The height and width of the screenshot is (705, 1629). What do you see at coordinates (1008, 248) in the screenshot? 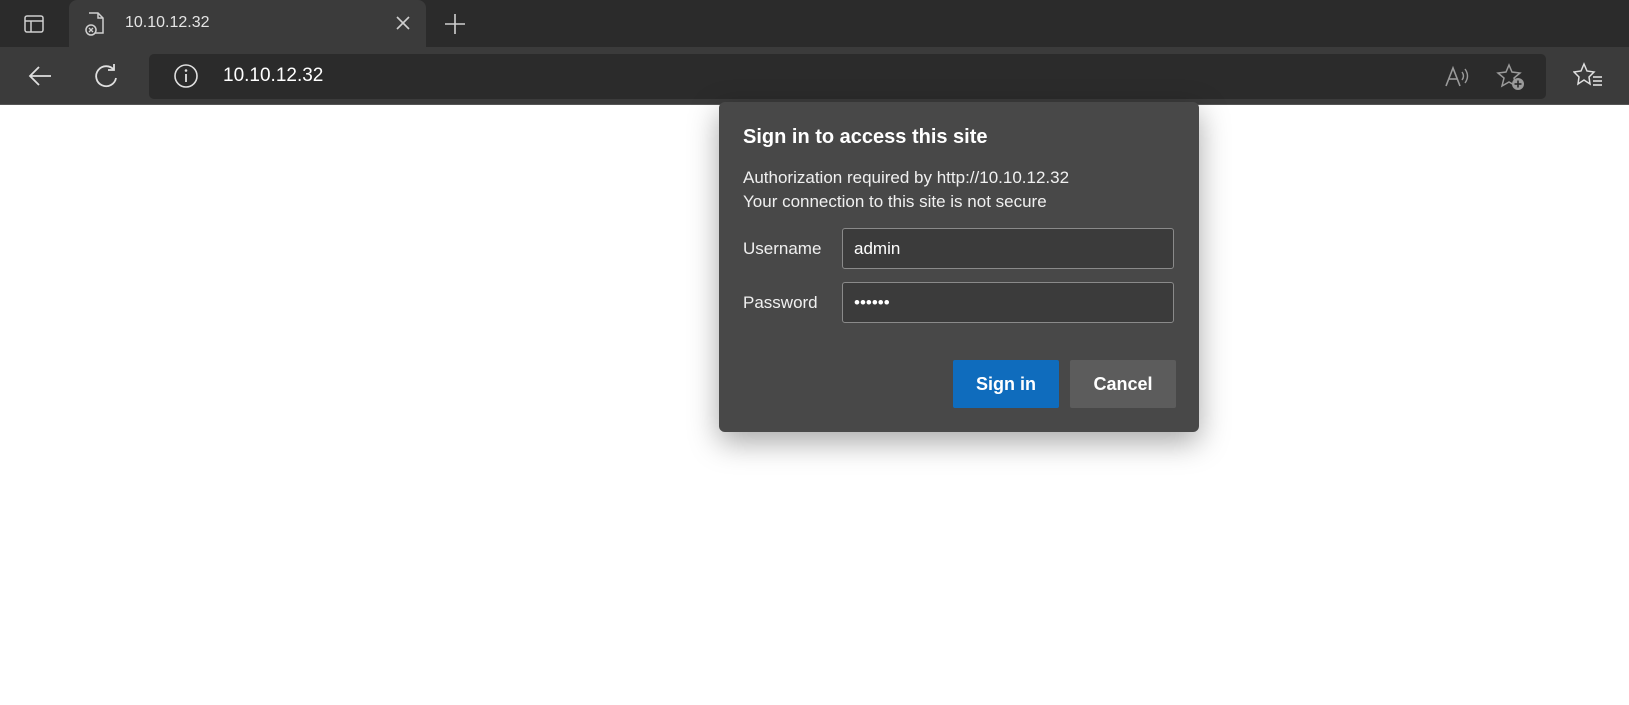
I see `username-input: admin` at bounding box center [1008, 248].